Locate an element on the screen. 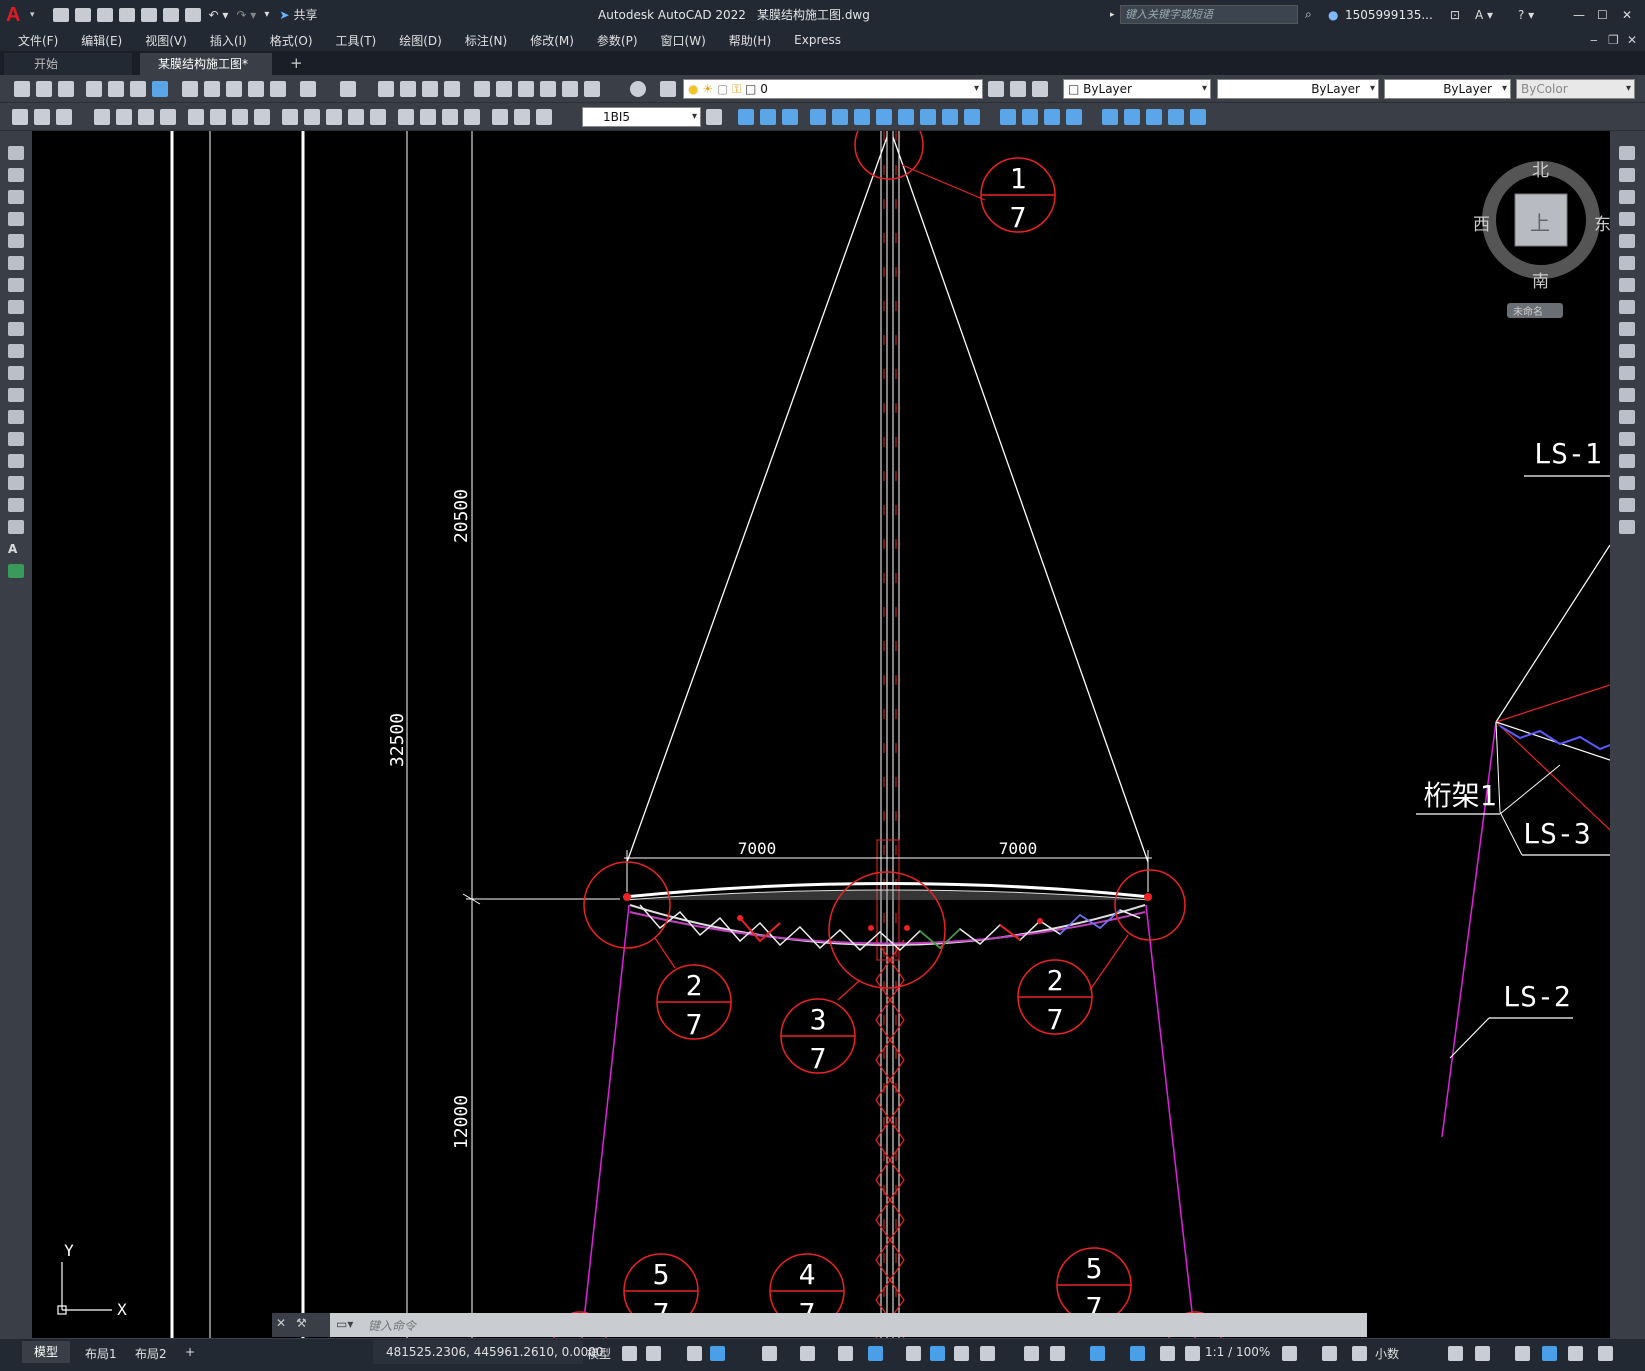  isolate-objects-icon is located at coordinates (1522, 1353).